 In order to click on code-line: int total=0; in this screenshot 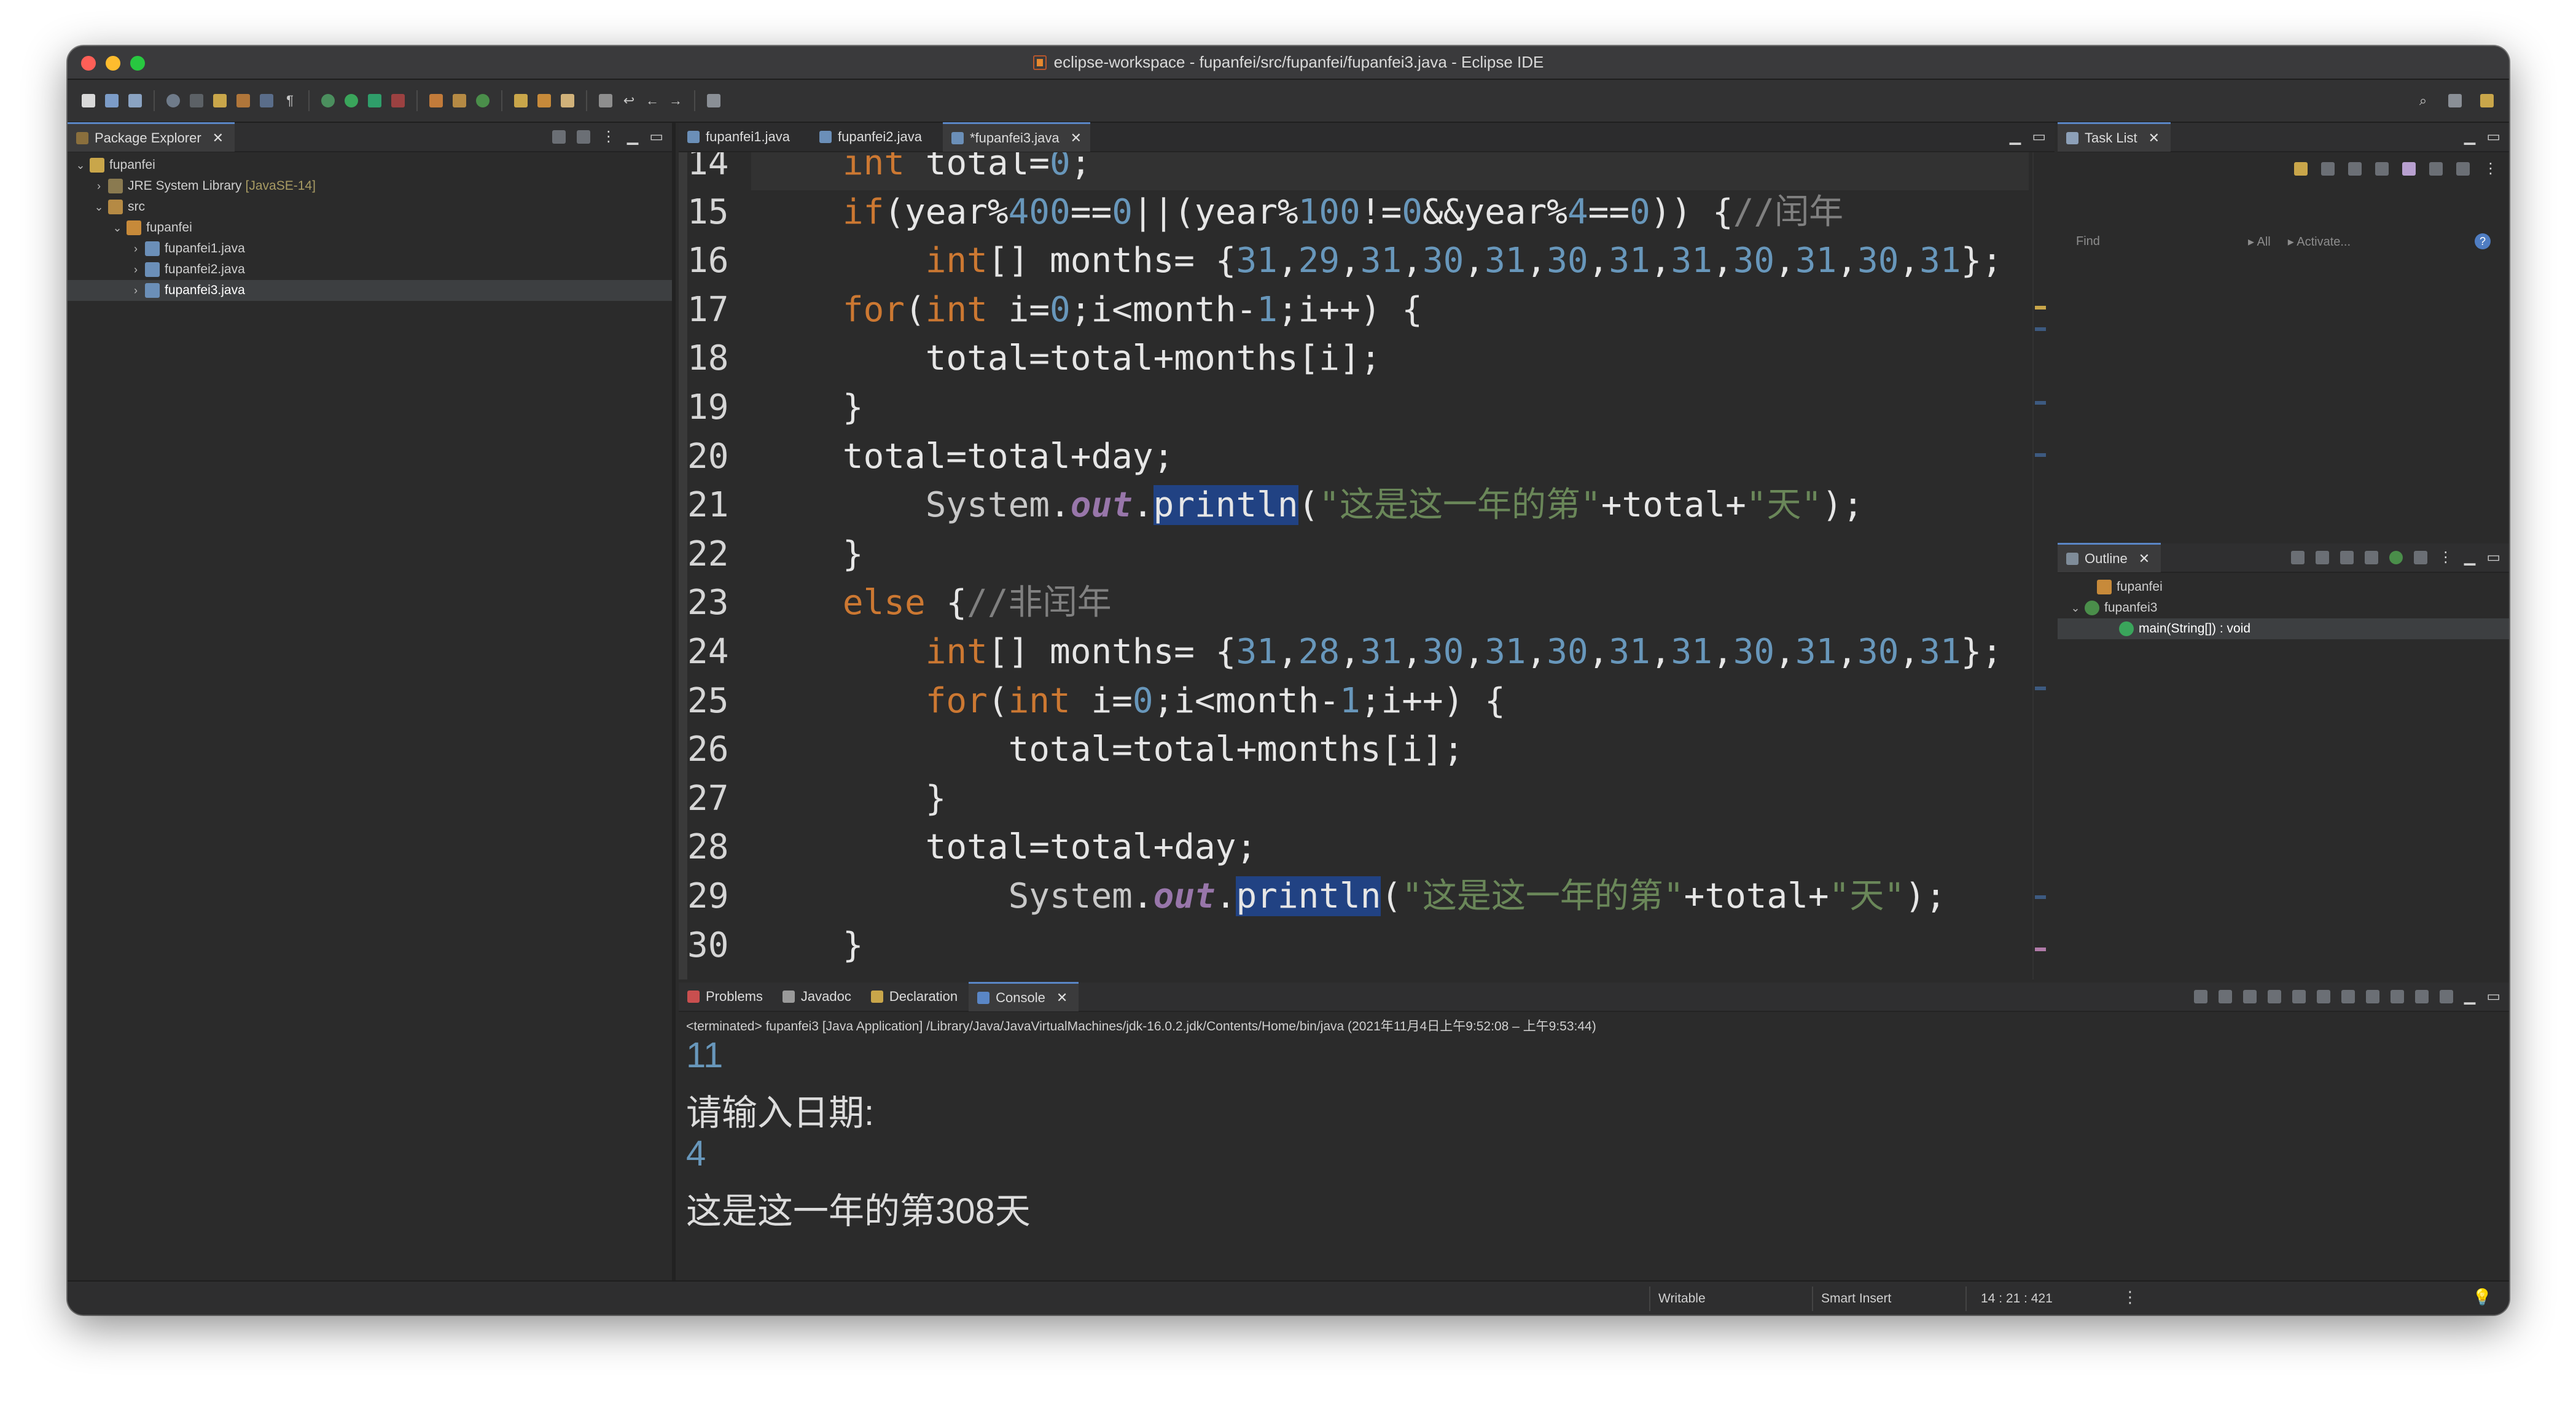, I will do `click(925, 170)`.